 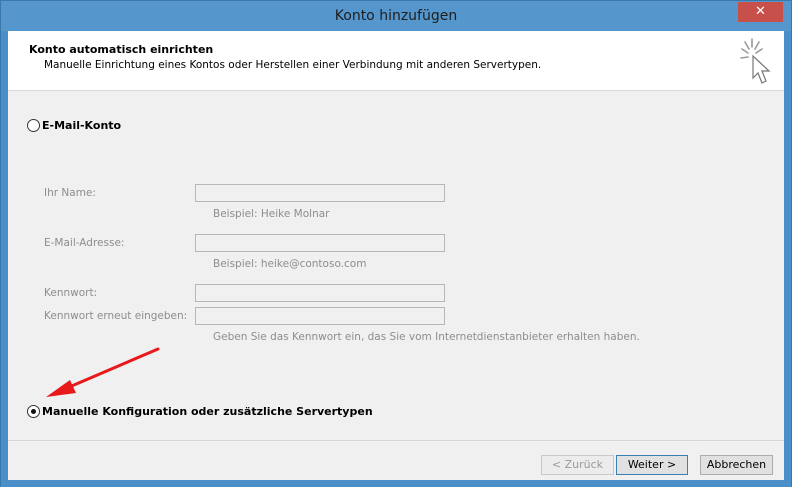 What do you see at coordinates (652, 465) in the screenshot?
I see `next-button: Weiter >` at bounding box center [652, 465].